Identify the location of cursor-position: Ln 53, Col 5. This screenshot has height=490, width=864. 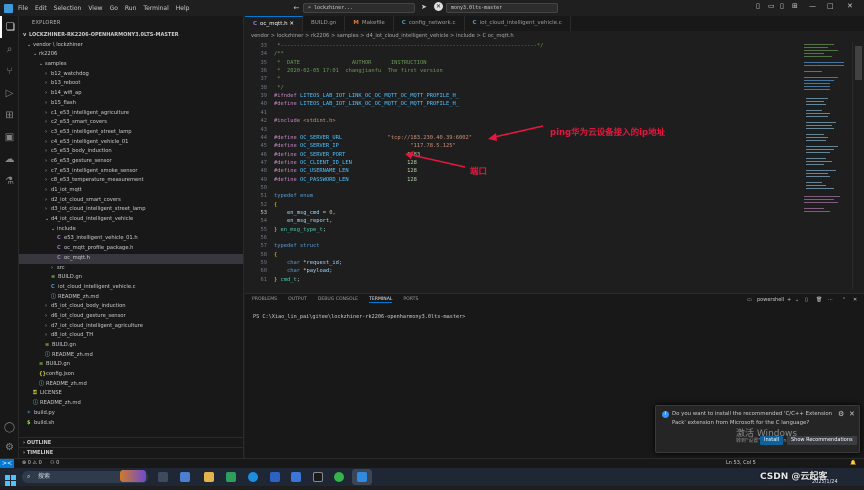
(741, 463).